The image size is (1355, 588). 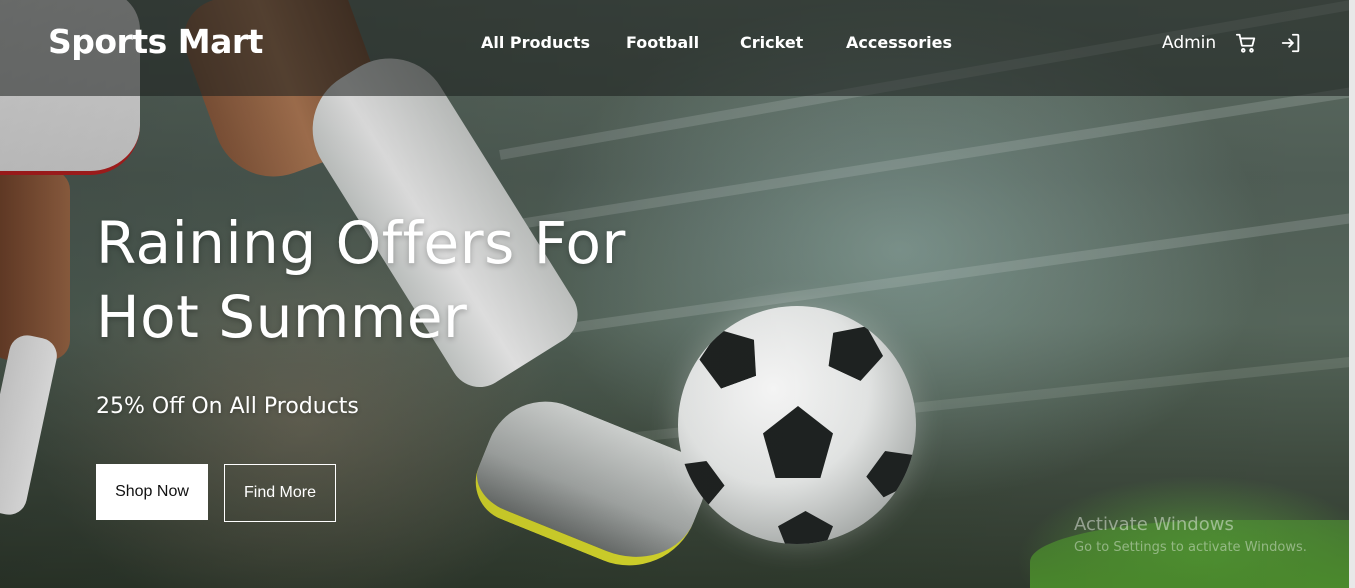 What do you see at coordinates (152, 492) in the screenshot?
I see `shop-now-button: Shop Now` at bounding box center [152, 492].